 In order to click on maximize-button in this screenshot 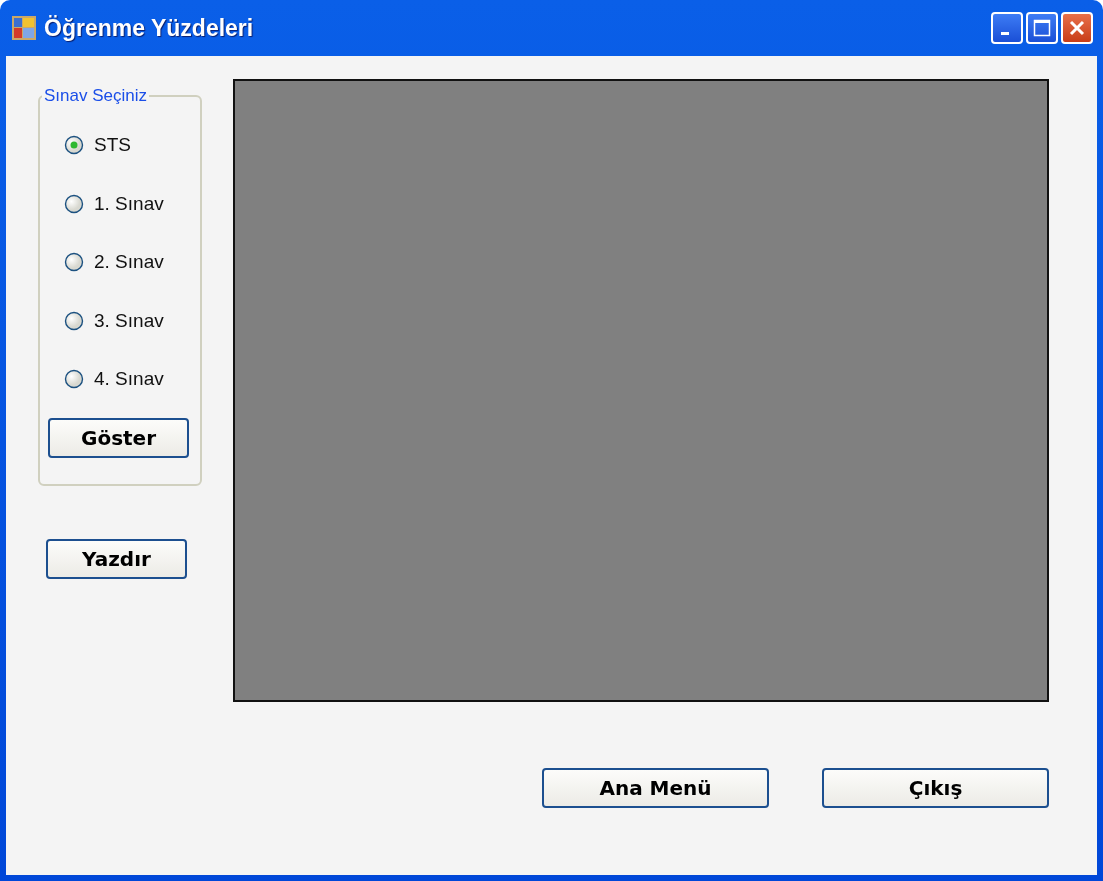, I will do `click(1042, 28)`.